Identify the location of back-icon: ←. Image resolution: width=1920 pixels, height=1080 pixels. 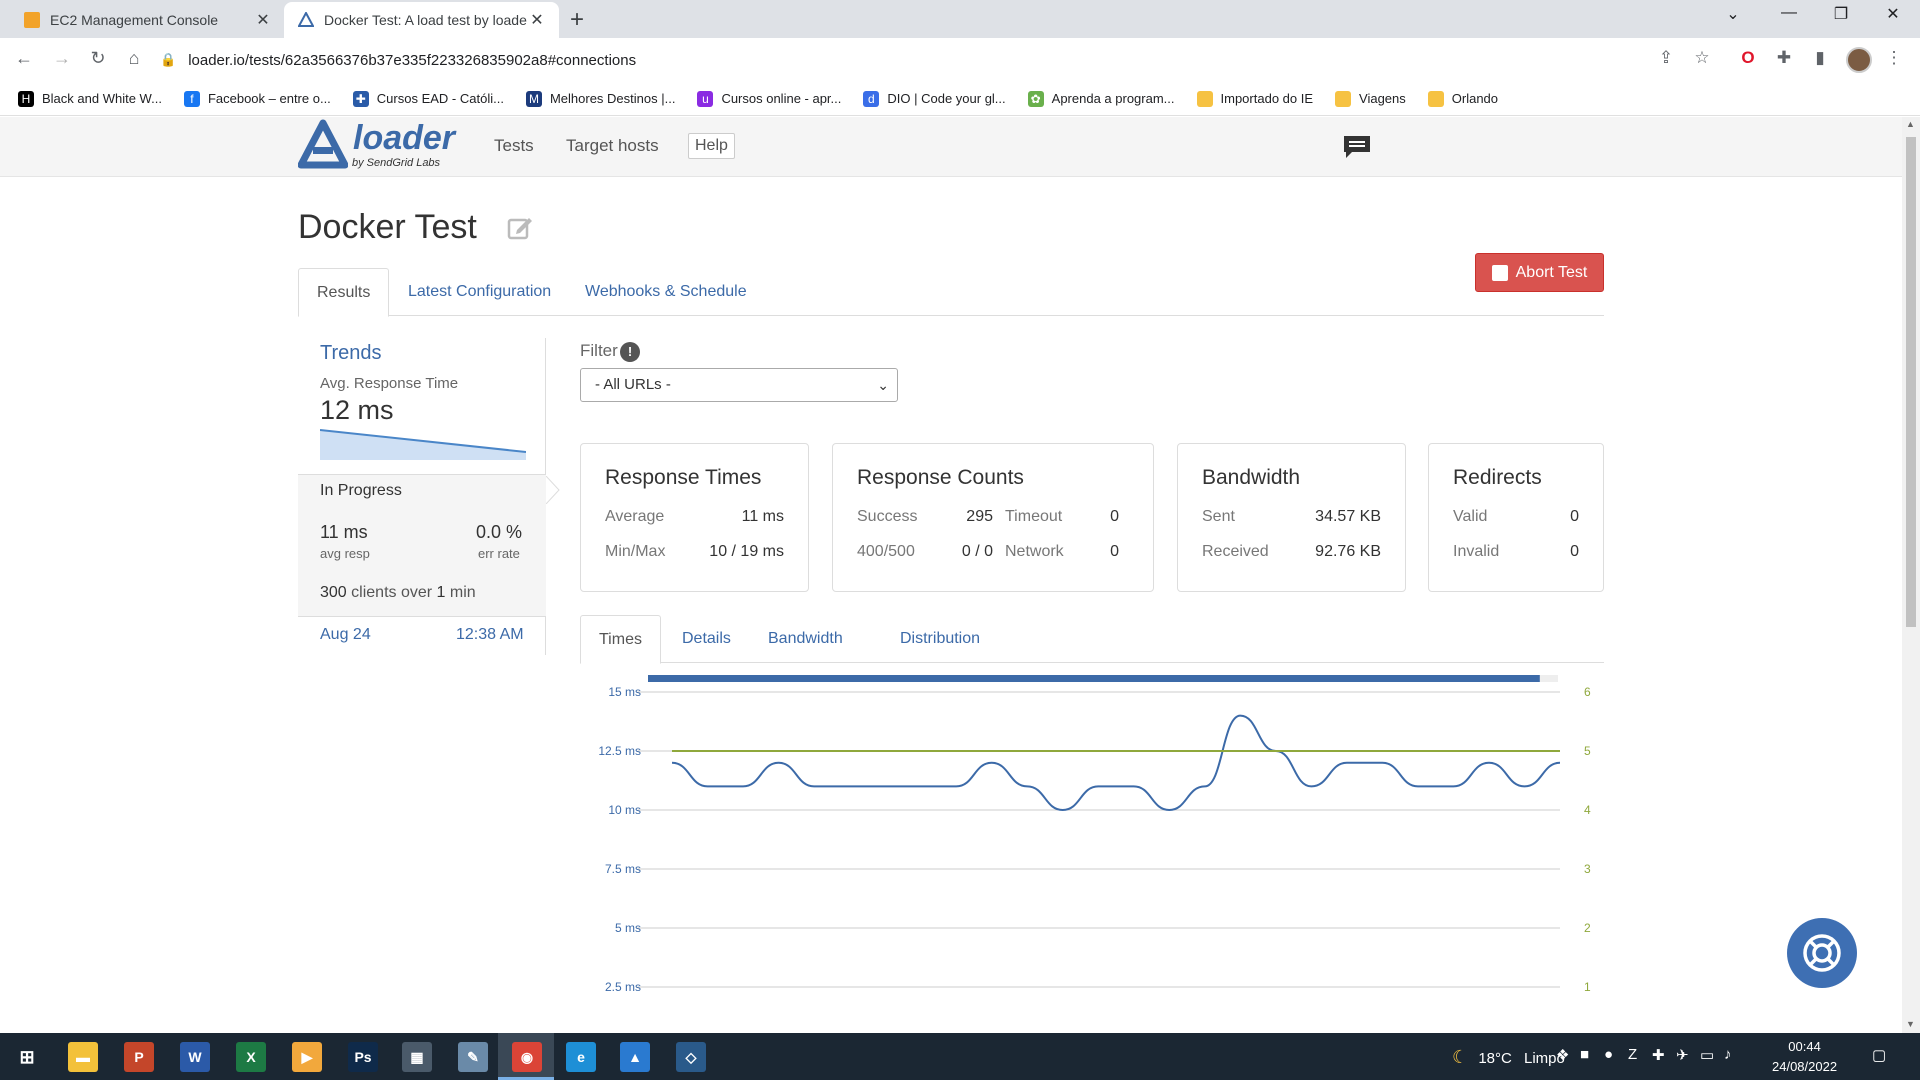
(24, 58).